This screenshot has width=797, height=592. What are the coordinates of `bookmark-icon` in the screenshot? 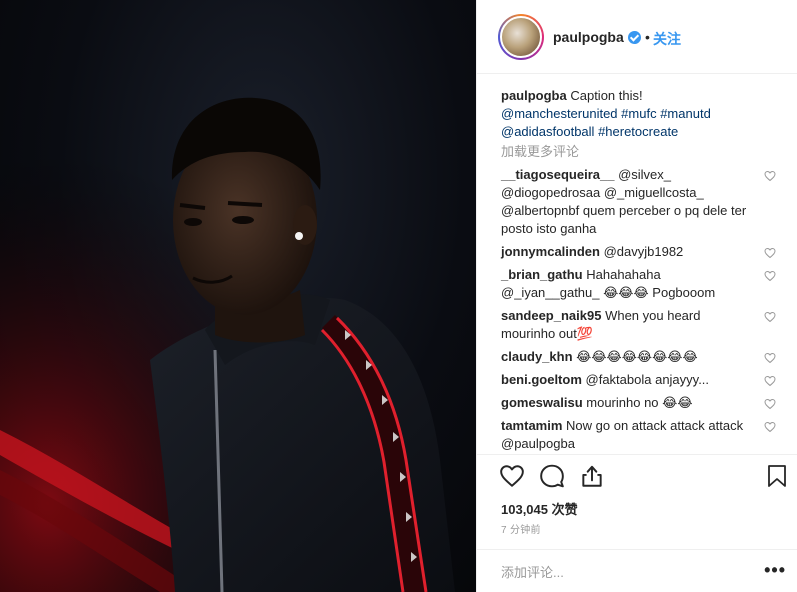 It's located at (777, 476).